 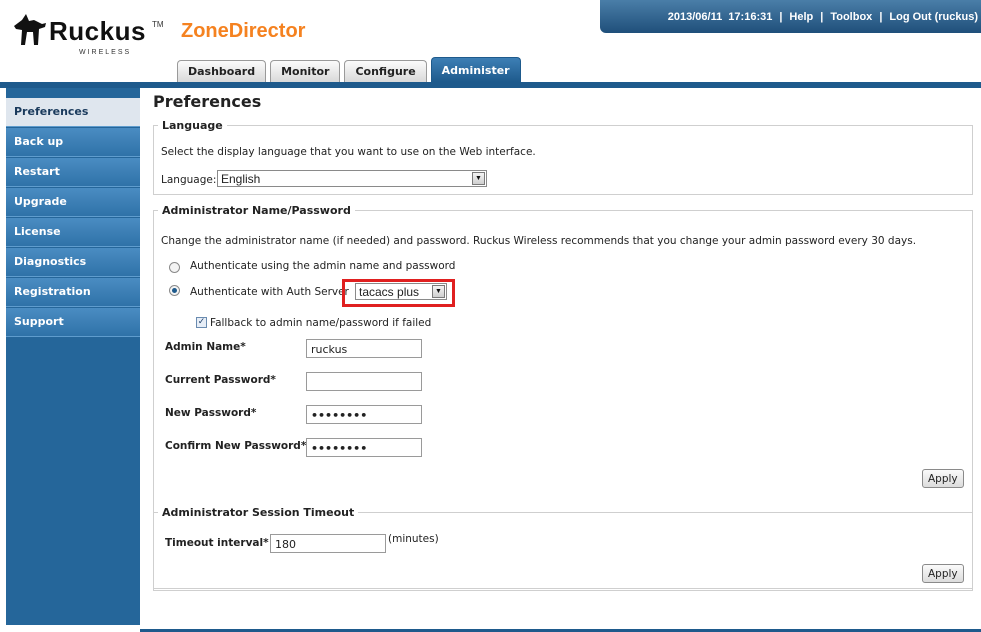 What do you see at coordinates (943, 478) in the screenshot?
I see `admin-apply-button: Apply` at bounding box center [943, 478].